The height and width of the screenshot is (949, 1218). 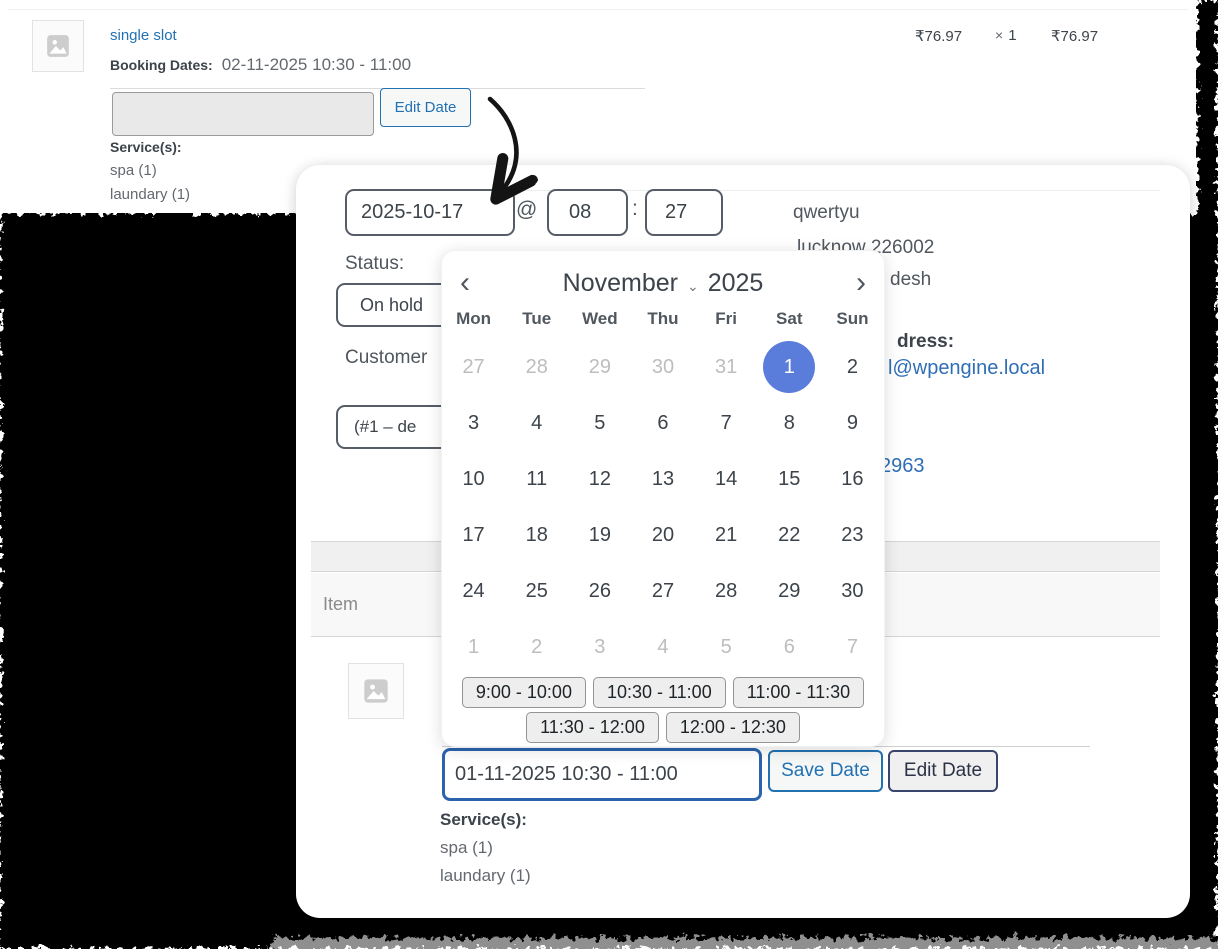 What do you see at coordinates (599, 535) in the screenshot?
I see `calendar-day: 19` at bounding box center [599, 535].